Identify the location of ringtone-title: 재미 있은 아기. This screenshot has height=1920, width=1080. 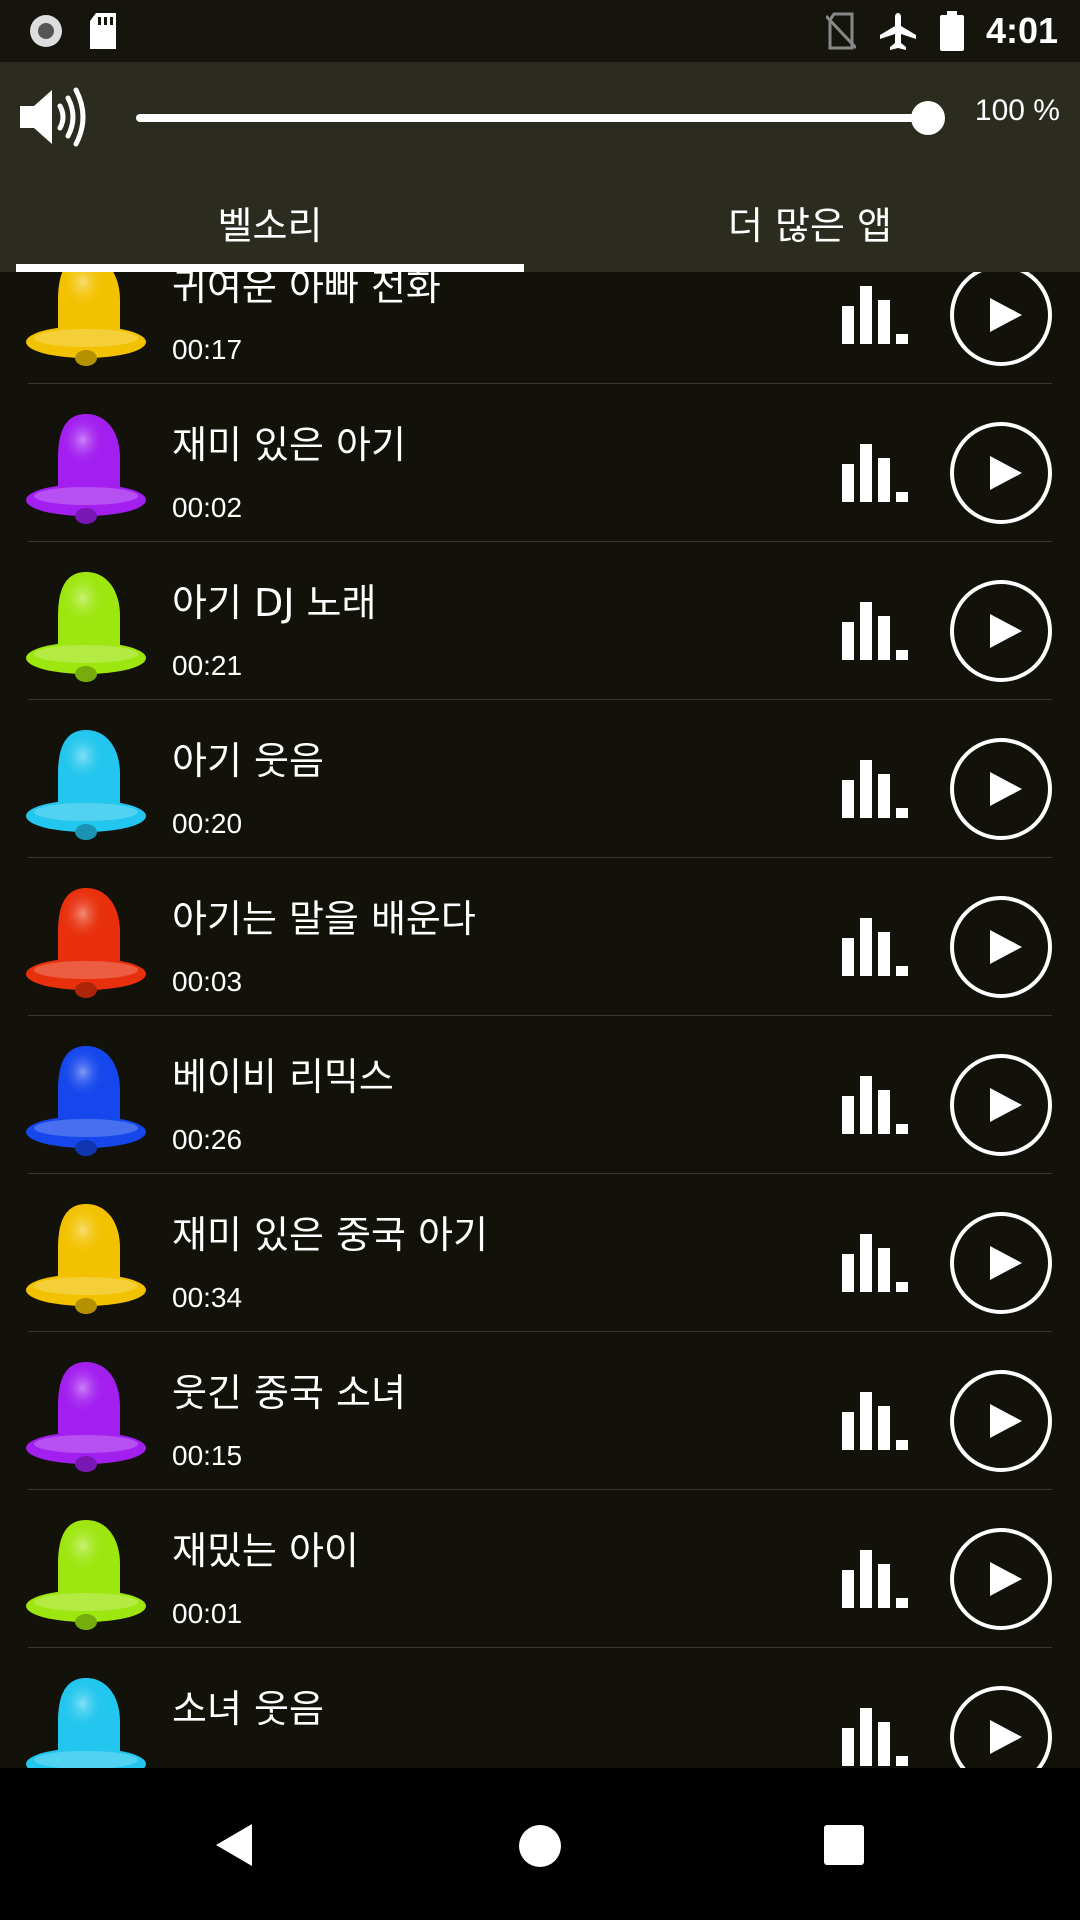
(289, 445).